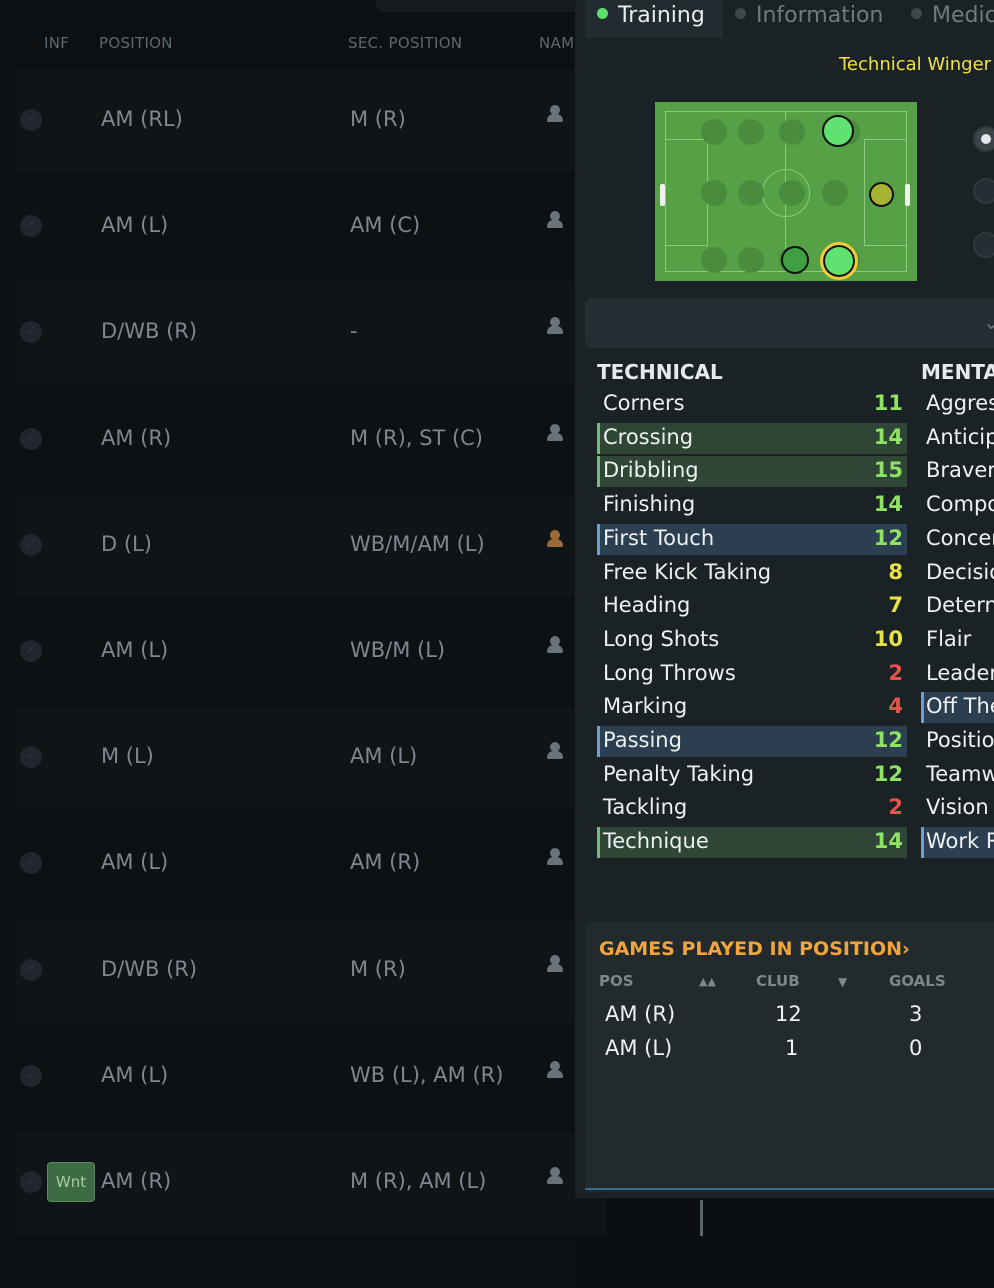 This screenshot has width=994, height=1288. I want to click on attribute-name: Leader, so click(960, 673).